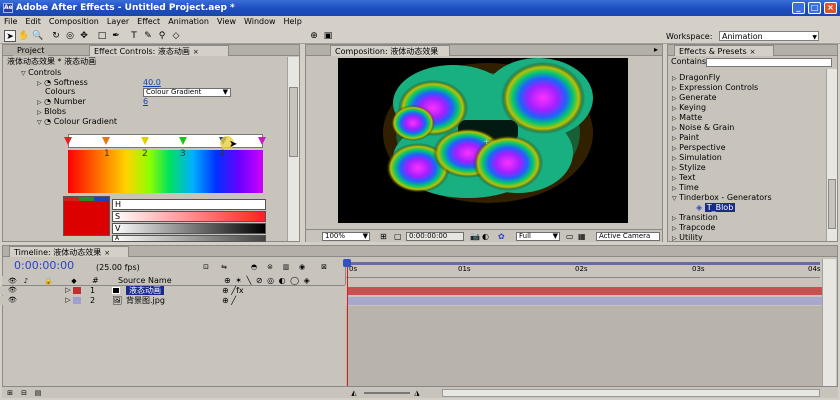 The image size is (840, 400). I want to click on table-row: 👁 ▷ 1 液态动画 ⊕ ╱fx, so click(172, 290).